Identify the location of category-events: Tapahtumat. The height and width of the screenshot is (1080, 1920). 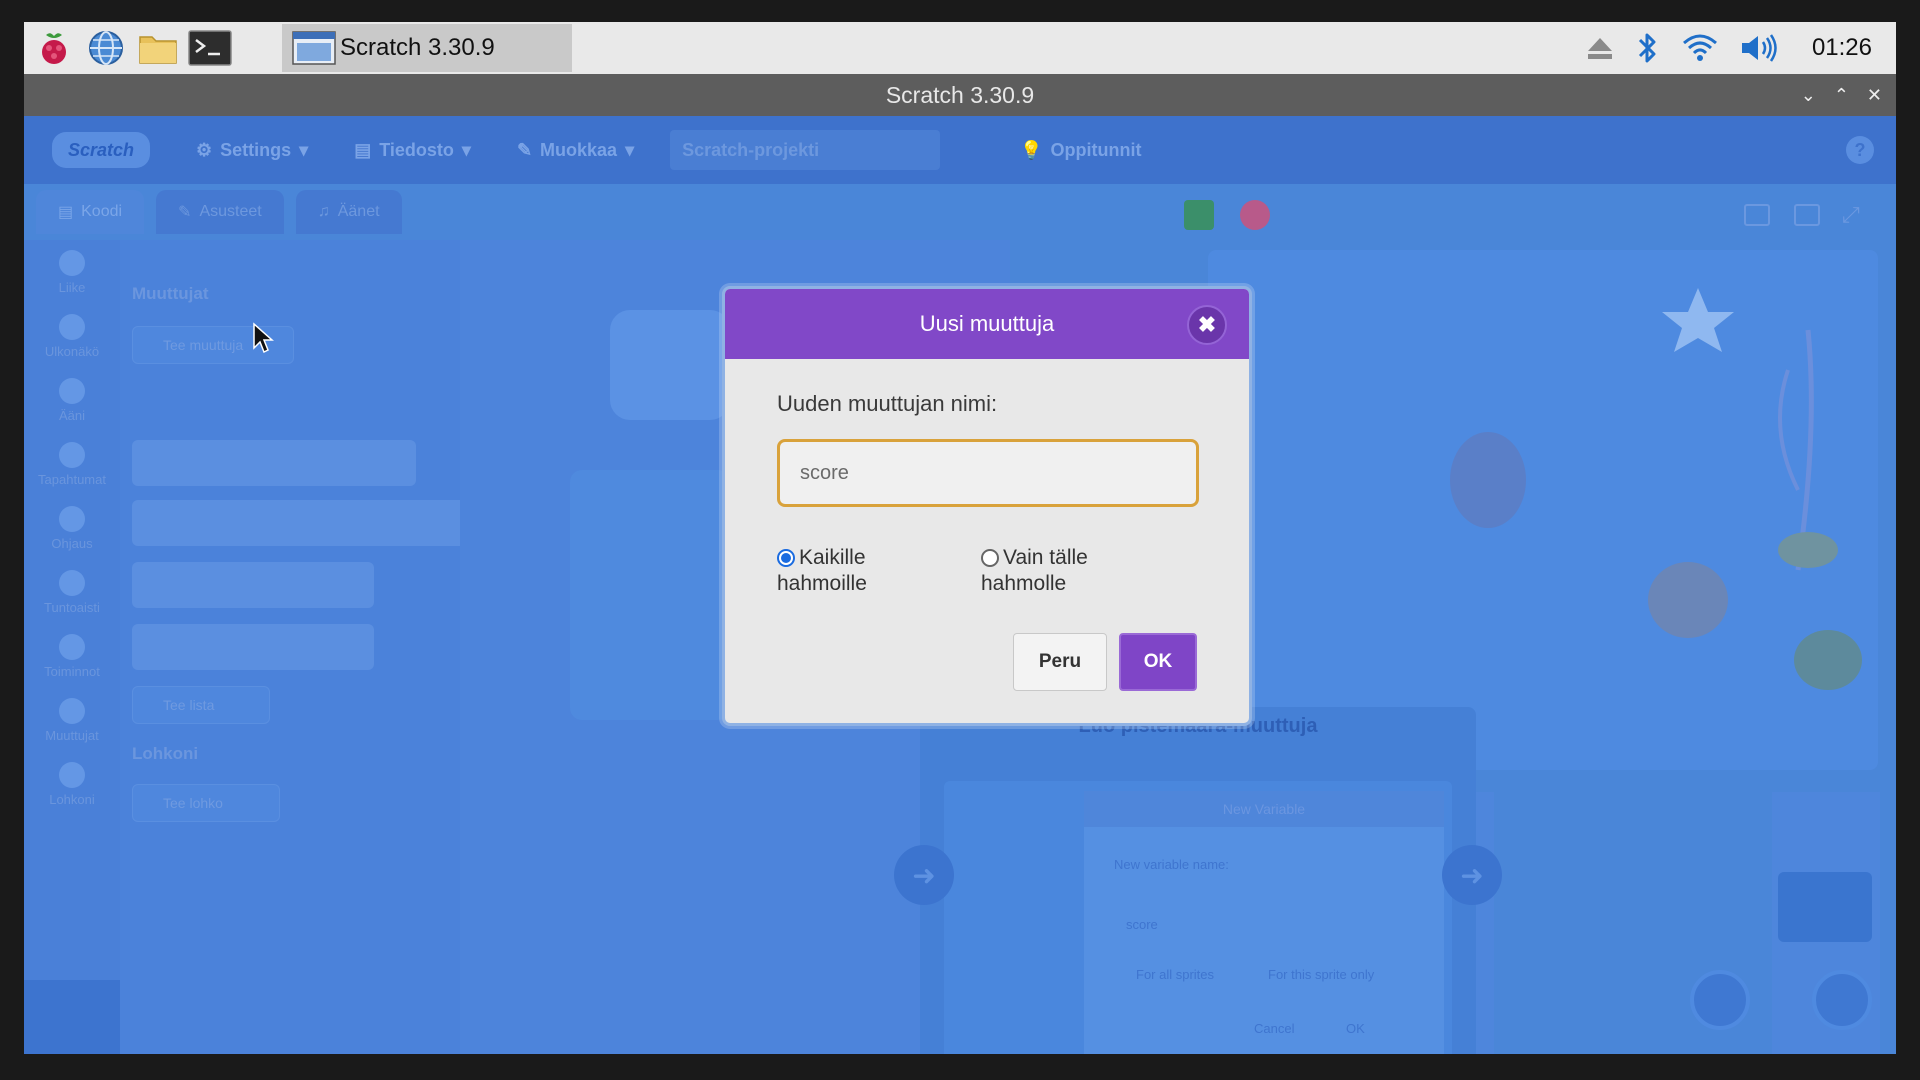
(72, 464).